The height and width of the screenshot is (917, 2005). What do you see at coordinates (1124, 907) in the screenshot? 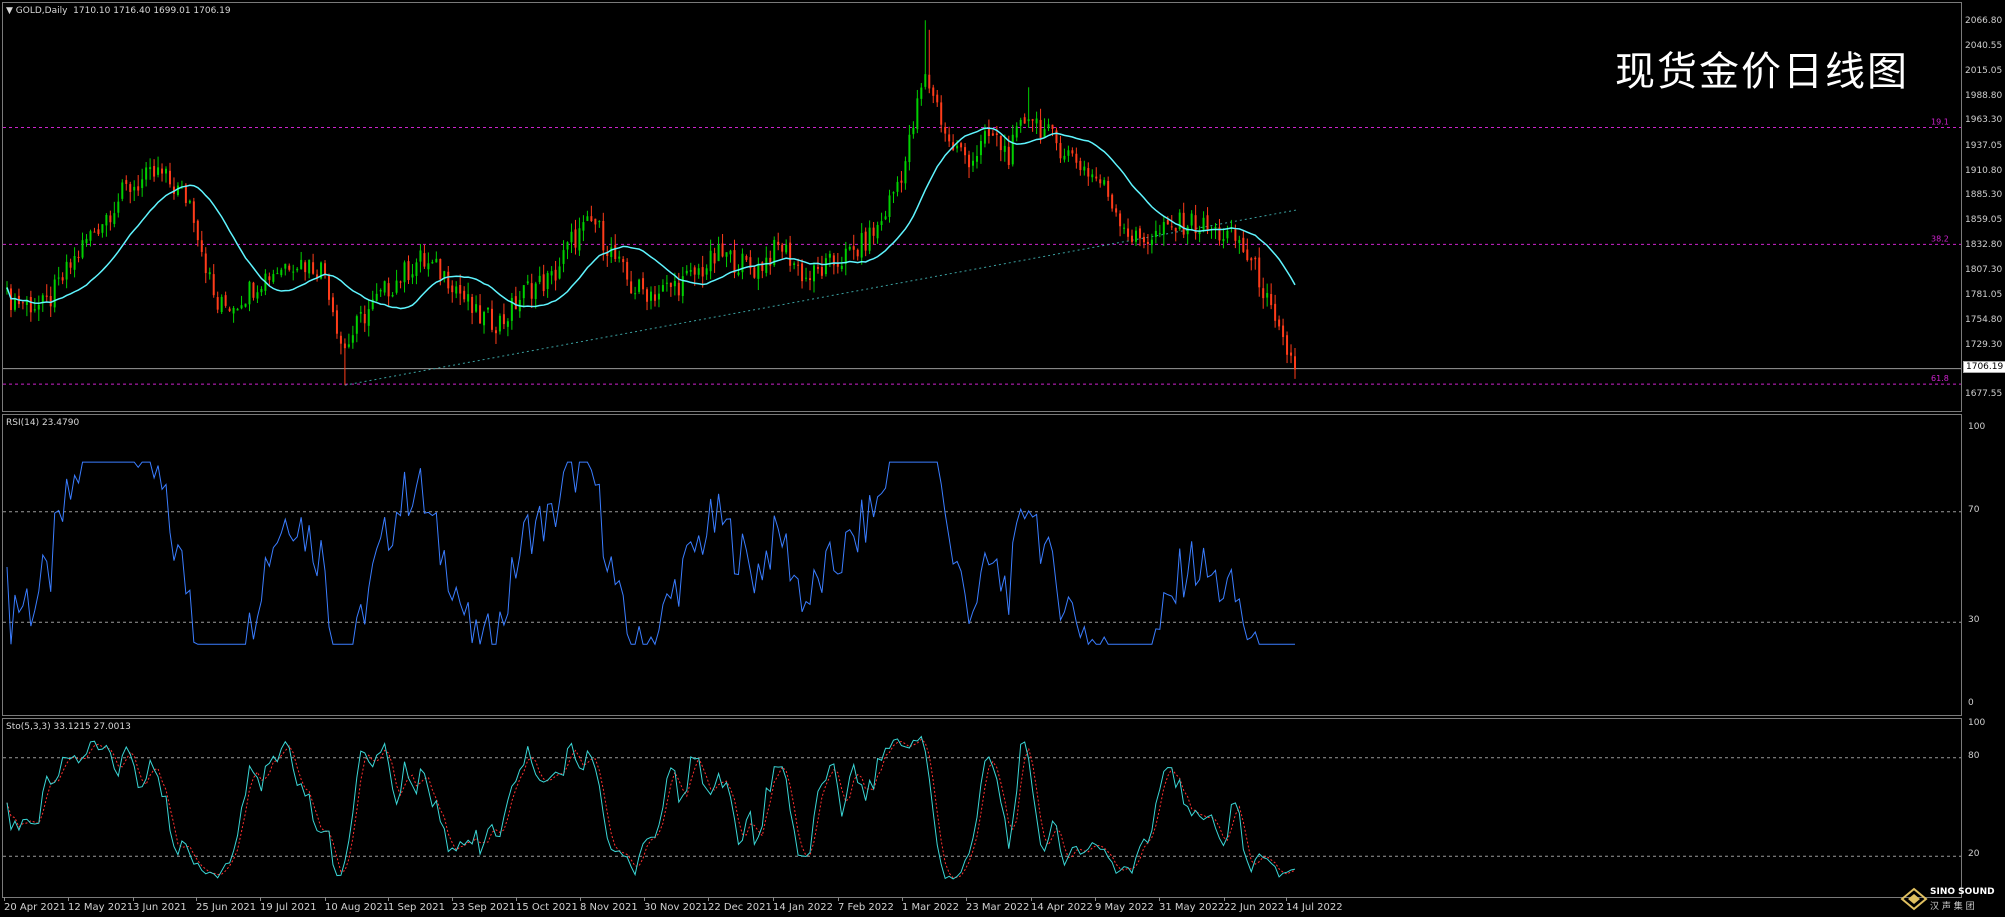
I see `date-label: 9 May 2022` at bounding box center [1124, 907].